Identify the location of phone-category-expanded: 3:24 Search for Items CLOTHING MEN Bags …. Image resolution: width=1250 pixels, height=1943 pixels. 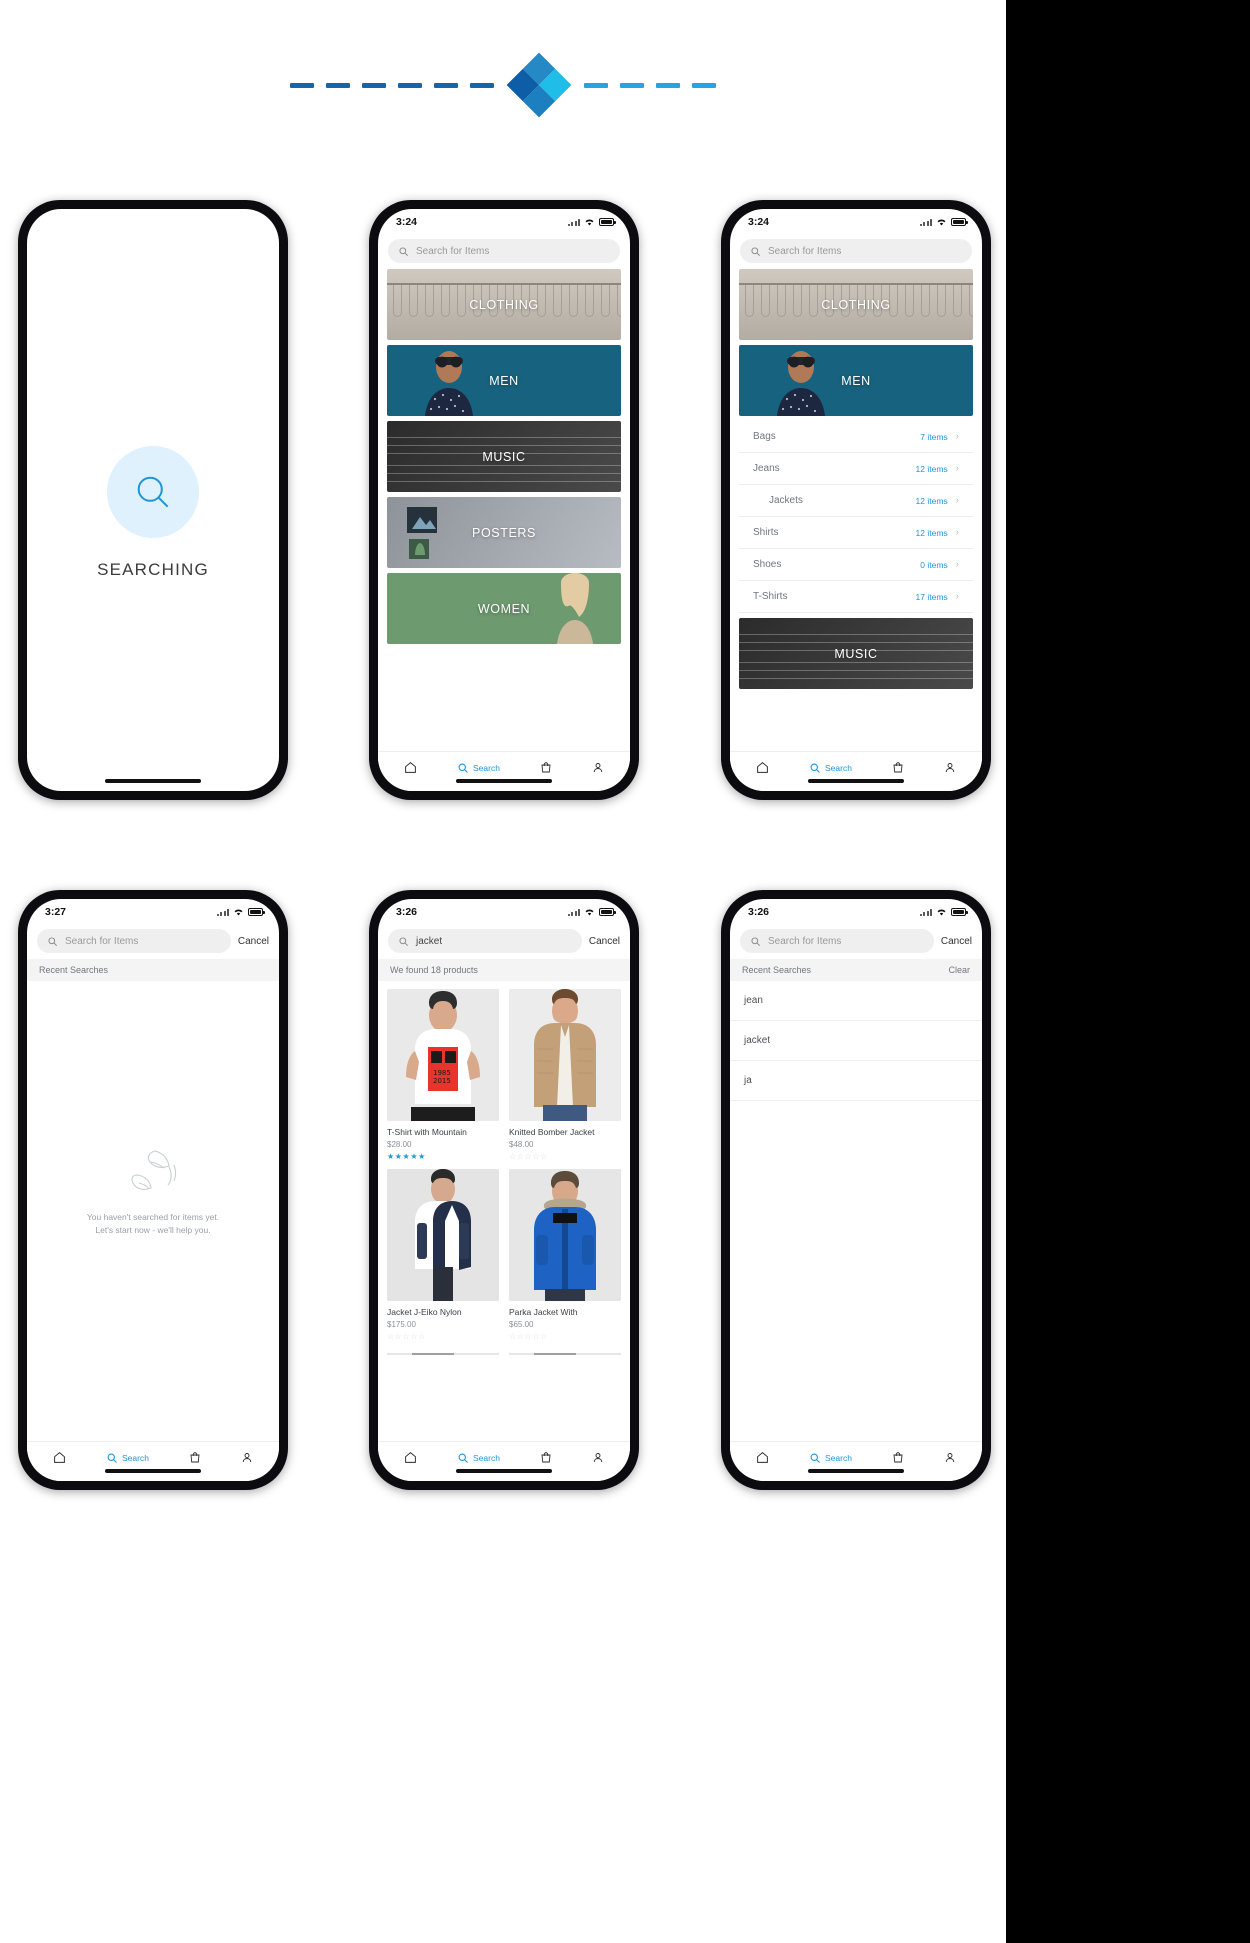
(856, 500).